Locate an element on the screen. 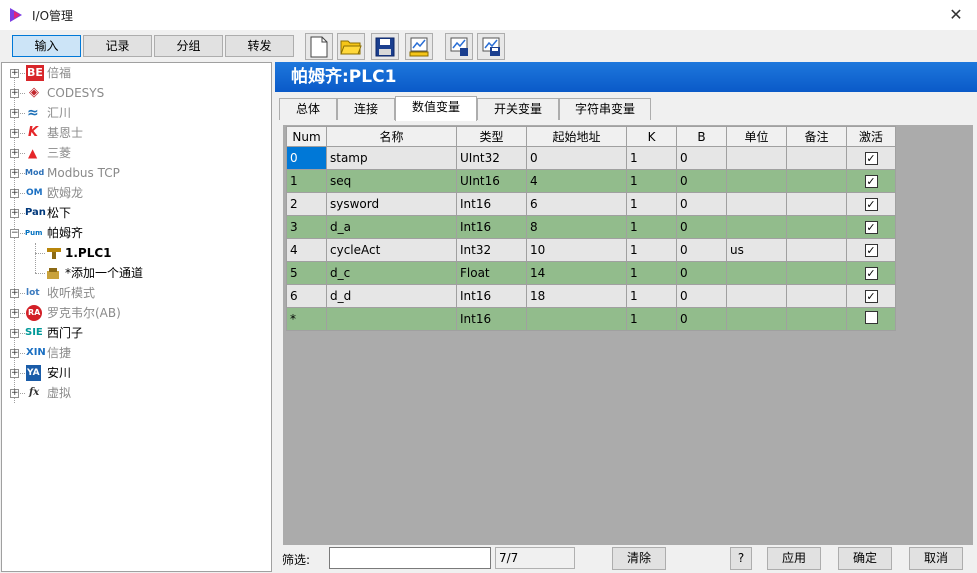  new-row: * Int16 1 0 is located at coordinates (591, 319).